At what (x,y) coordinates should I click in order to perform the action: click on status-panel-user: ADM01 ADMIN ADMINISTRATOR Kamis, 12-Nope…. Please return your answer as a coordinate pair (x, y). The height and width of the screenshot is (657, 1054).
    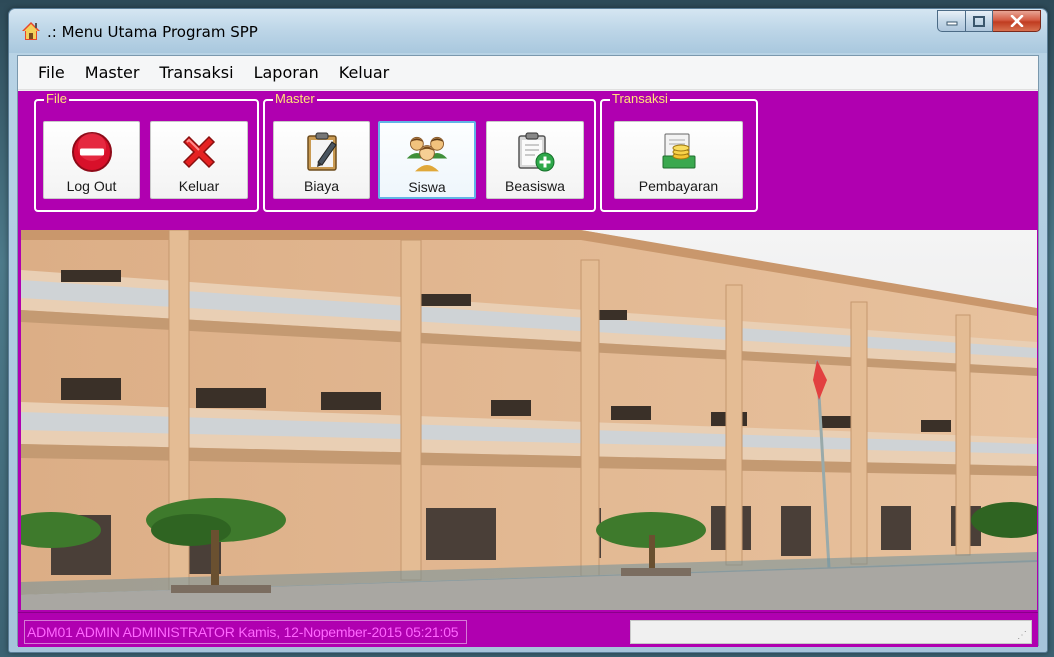
    Looking at the image, I should click on (246, 632).